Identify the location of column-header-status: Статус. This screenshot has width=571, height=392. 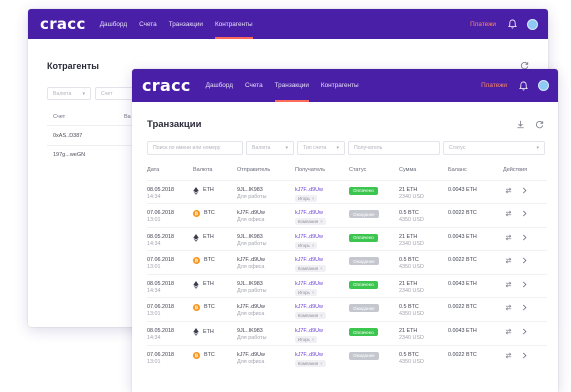
(374, 170).